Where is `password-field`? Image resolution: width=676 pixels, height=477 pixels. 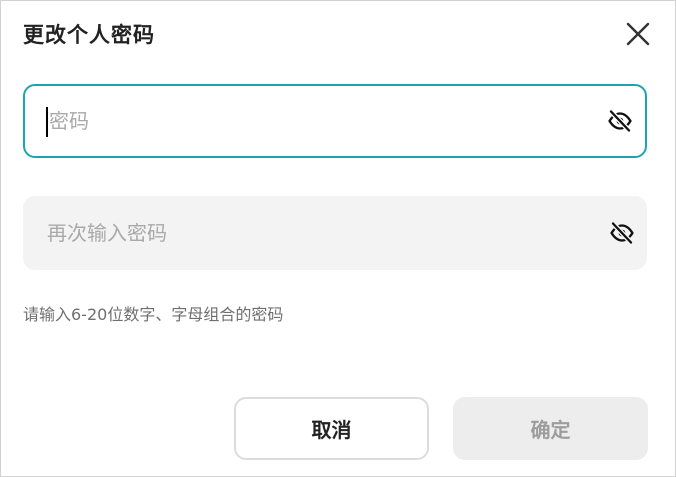
password-field is located at coordinates (335, 121).